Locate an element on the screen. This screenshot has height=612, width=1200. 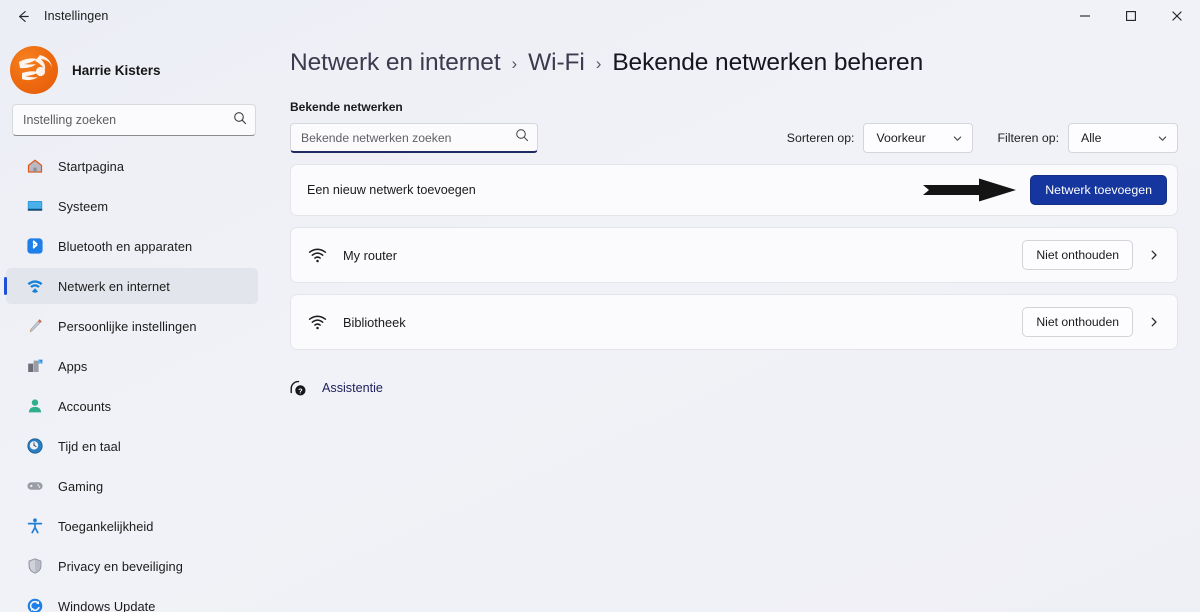
sidebar-item-label: Windows Update is located at coordinates (107, 605).